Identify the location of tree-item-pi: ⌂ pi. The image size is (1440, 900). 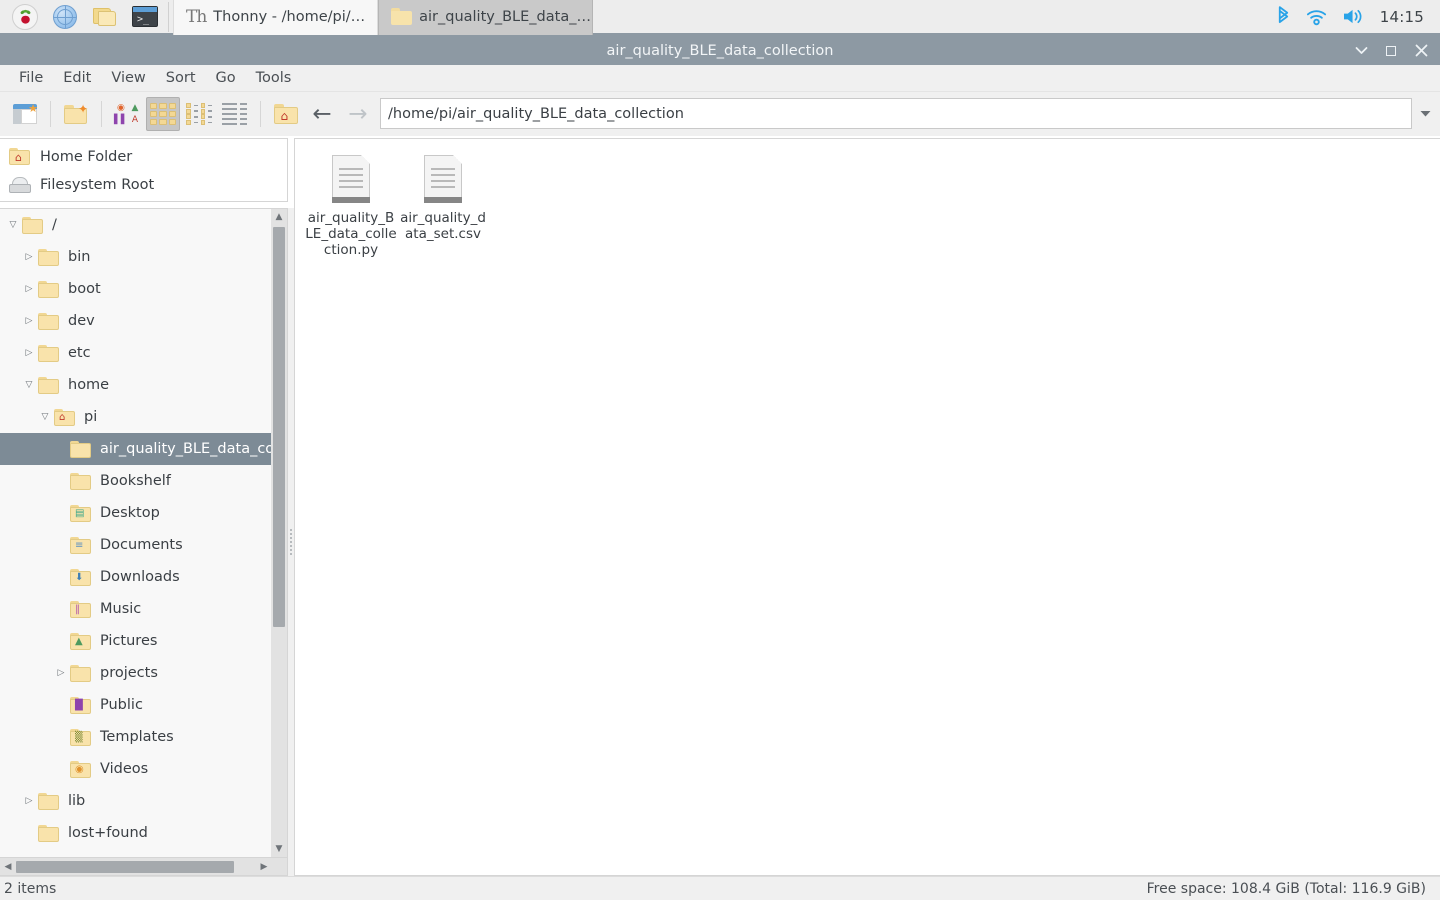
(136, 417).